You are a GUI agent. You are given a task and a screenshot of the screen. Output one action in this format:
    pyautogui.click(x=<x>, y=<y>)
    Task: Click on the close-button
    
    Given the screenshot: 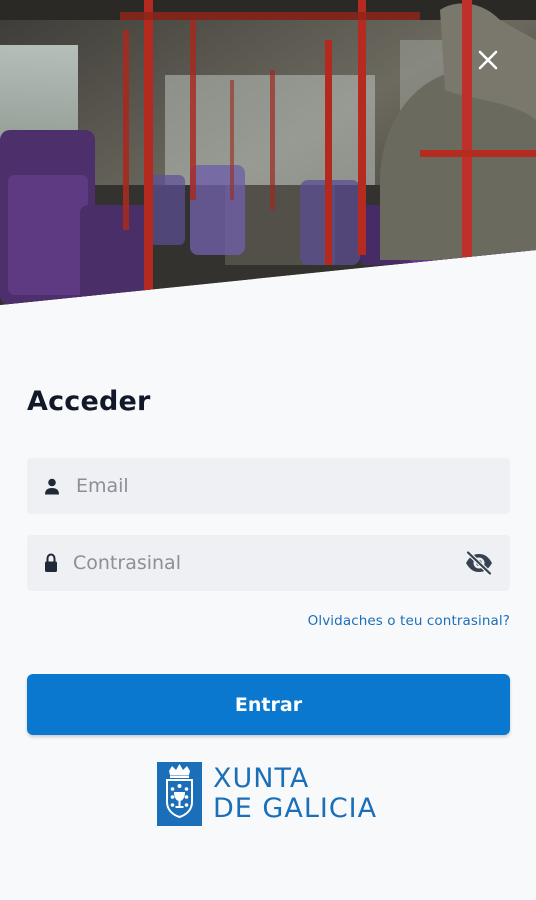 What is the action you would take?
    pyautogui.click(x=488, y=60)
    